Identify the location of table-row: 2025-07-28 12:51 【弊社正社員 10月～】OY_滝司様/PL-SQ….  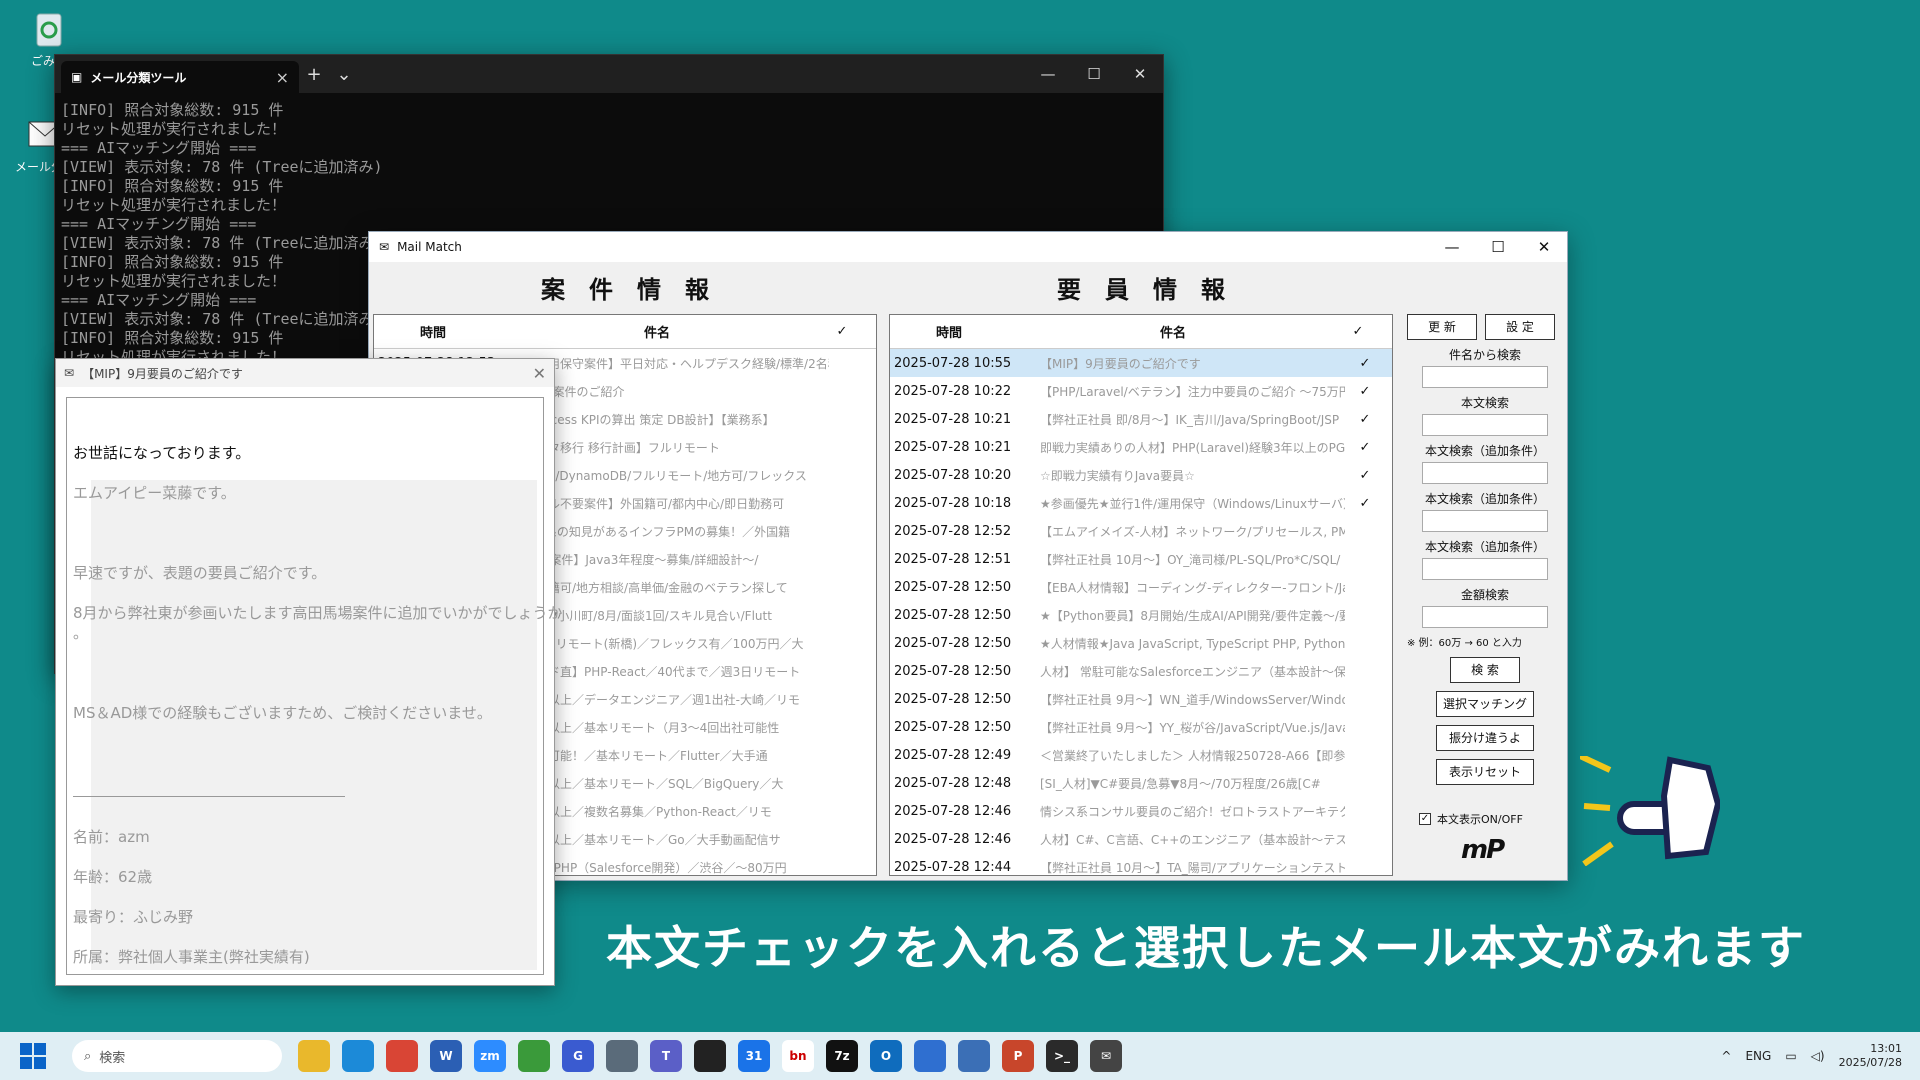
(1141, 559).